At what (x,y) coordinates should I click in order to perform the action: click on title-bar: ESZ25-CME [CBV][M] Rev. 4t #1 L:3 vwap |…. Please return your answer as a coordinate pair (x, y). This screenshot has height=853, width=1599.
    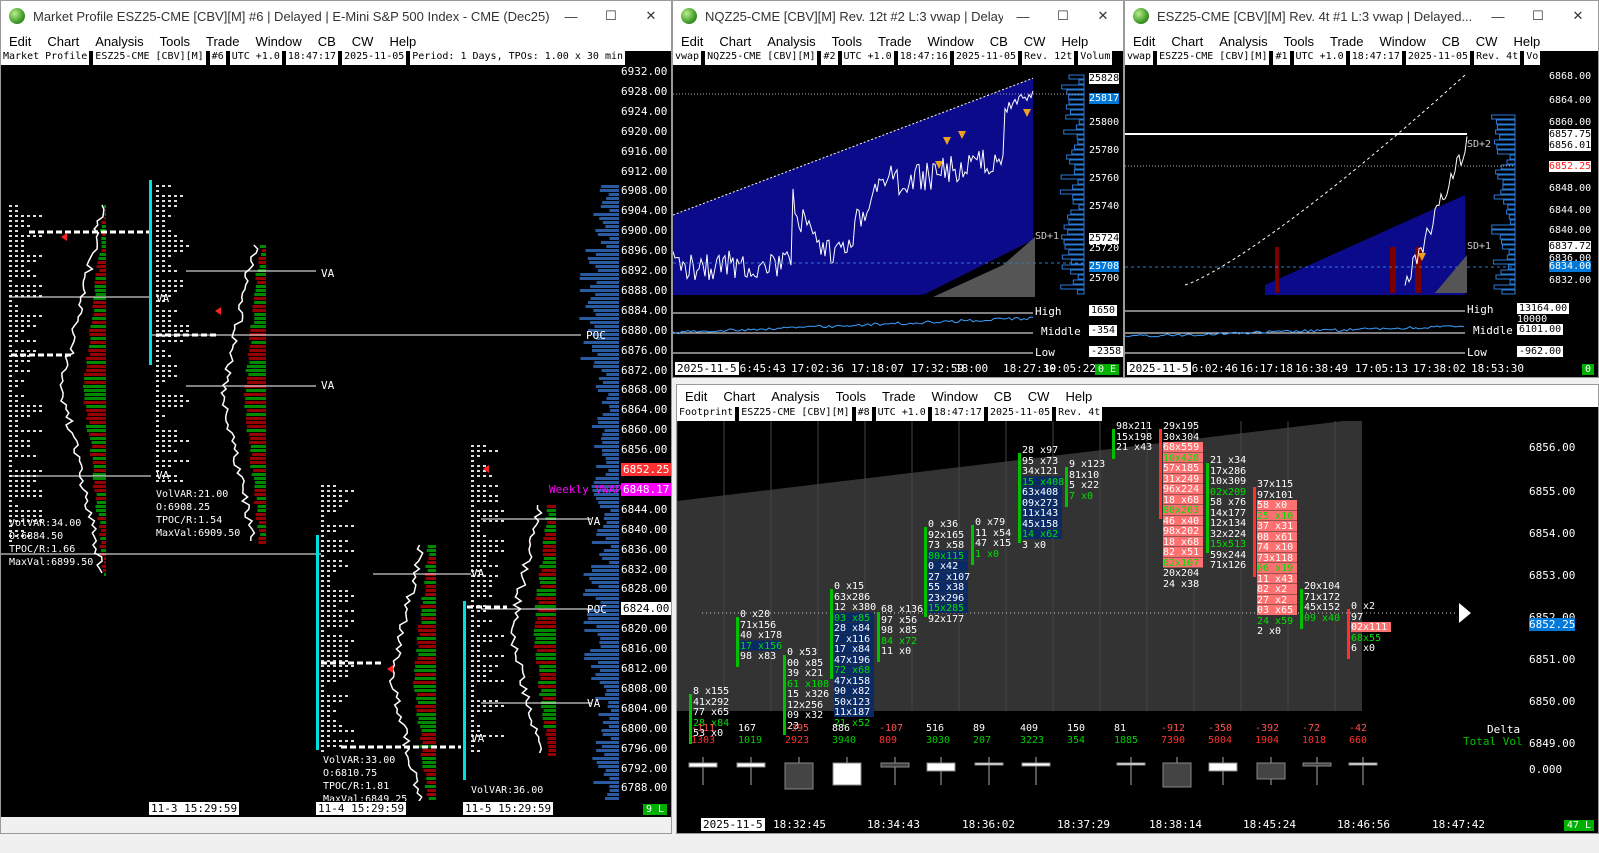
    Looking at the image, I should click on (1361, 16).